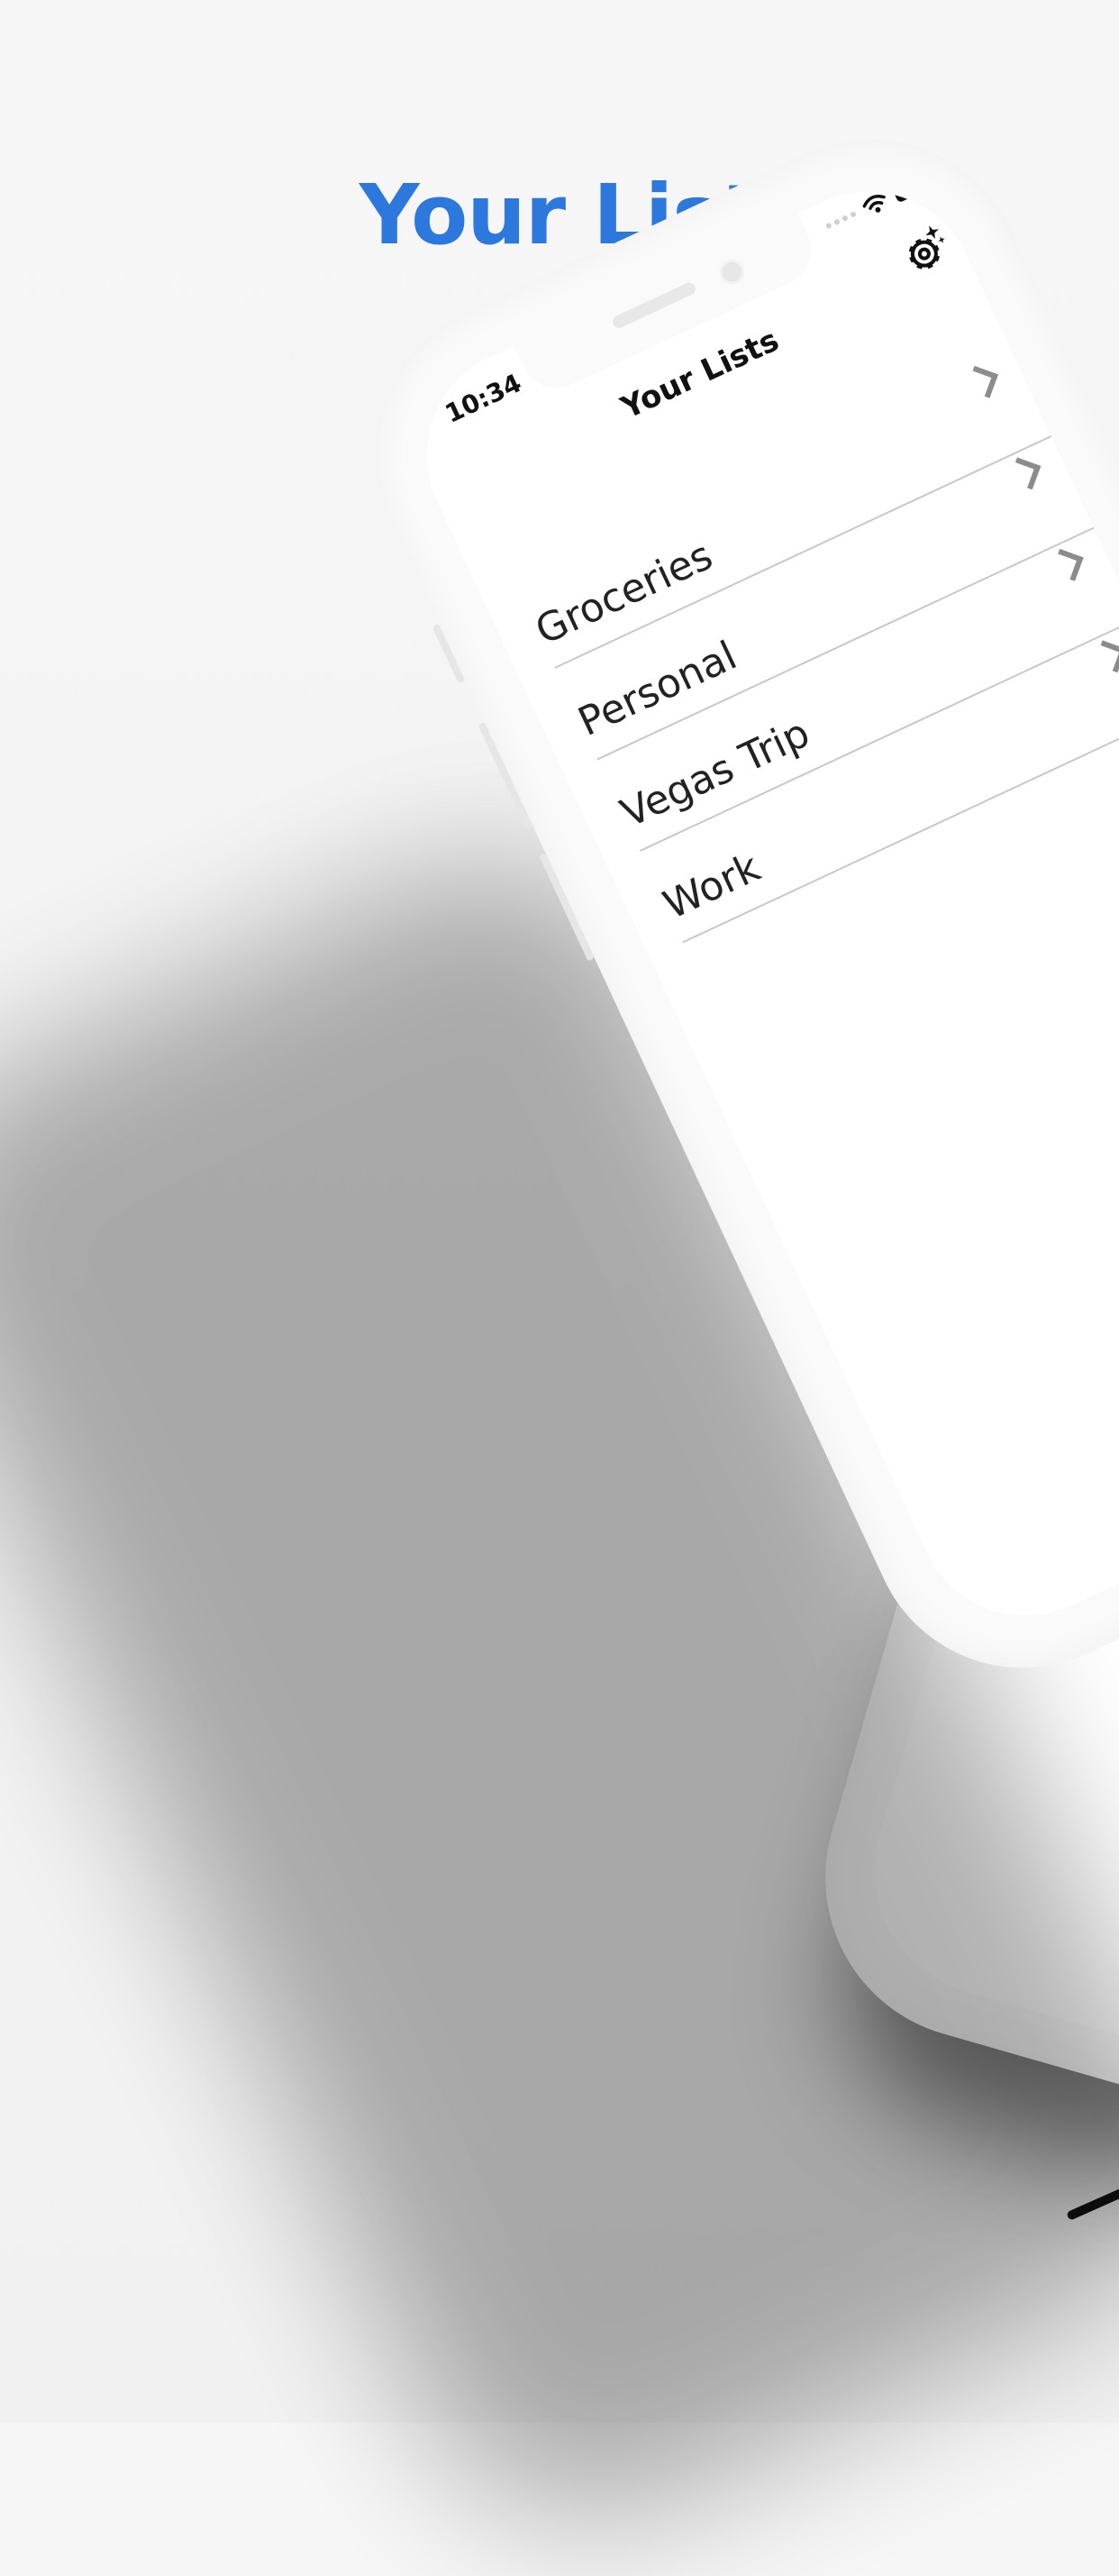 The width and height of the screenshot is (1119, 2576). What do you see at coordinates (654, 305) in the screenshot?
I see `speaker-grille` at bounding box center [654, 305].